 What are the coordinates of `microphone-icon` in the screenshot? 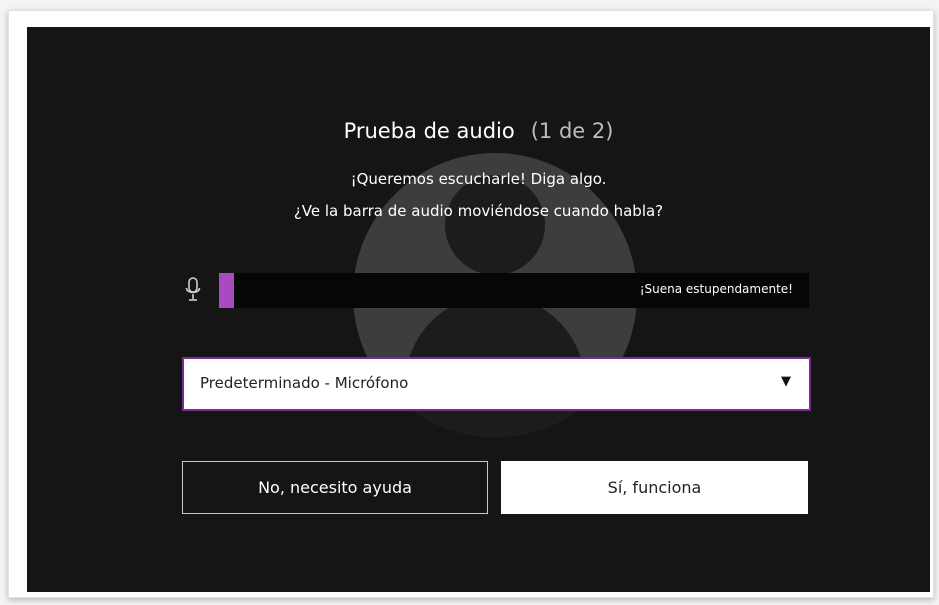 It's located at (193, 289).